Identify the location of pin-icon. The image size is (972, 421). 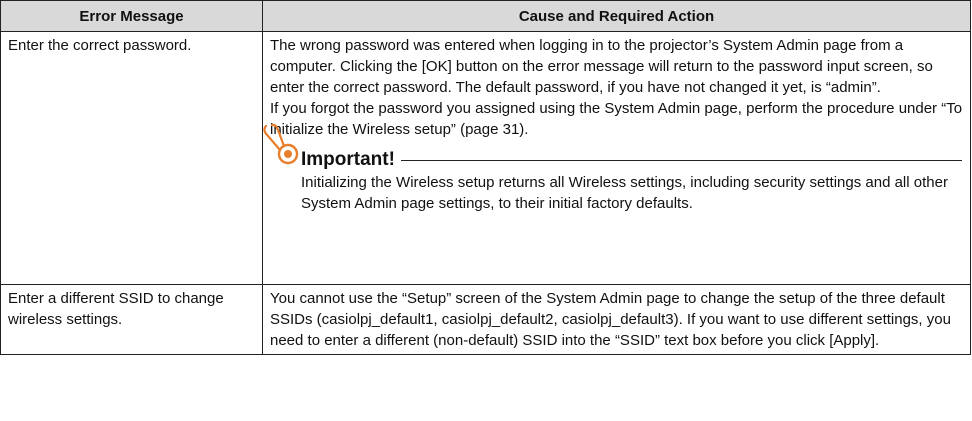
(281, 144).